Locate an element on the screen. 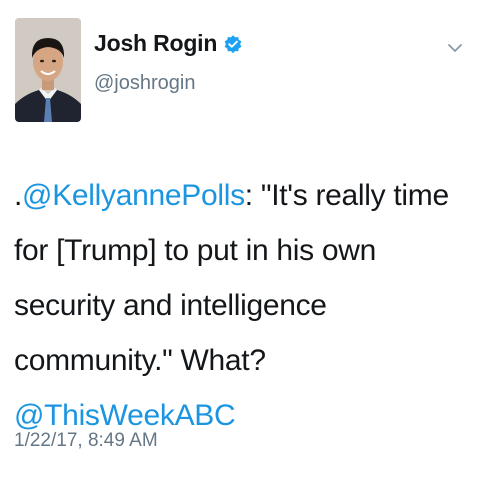  avatar is located at coordinates (48, 70).